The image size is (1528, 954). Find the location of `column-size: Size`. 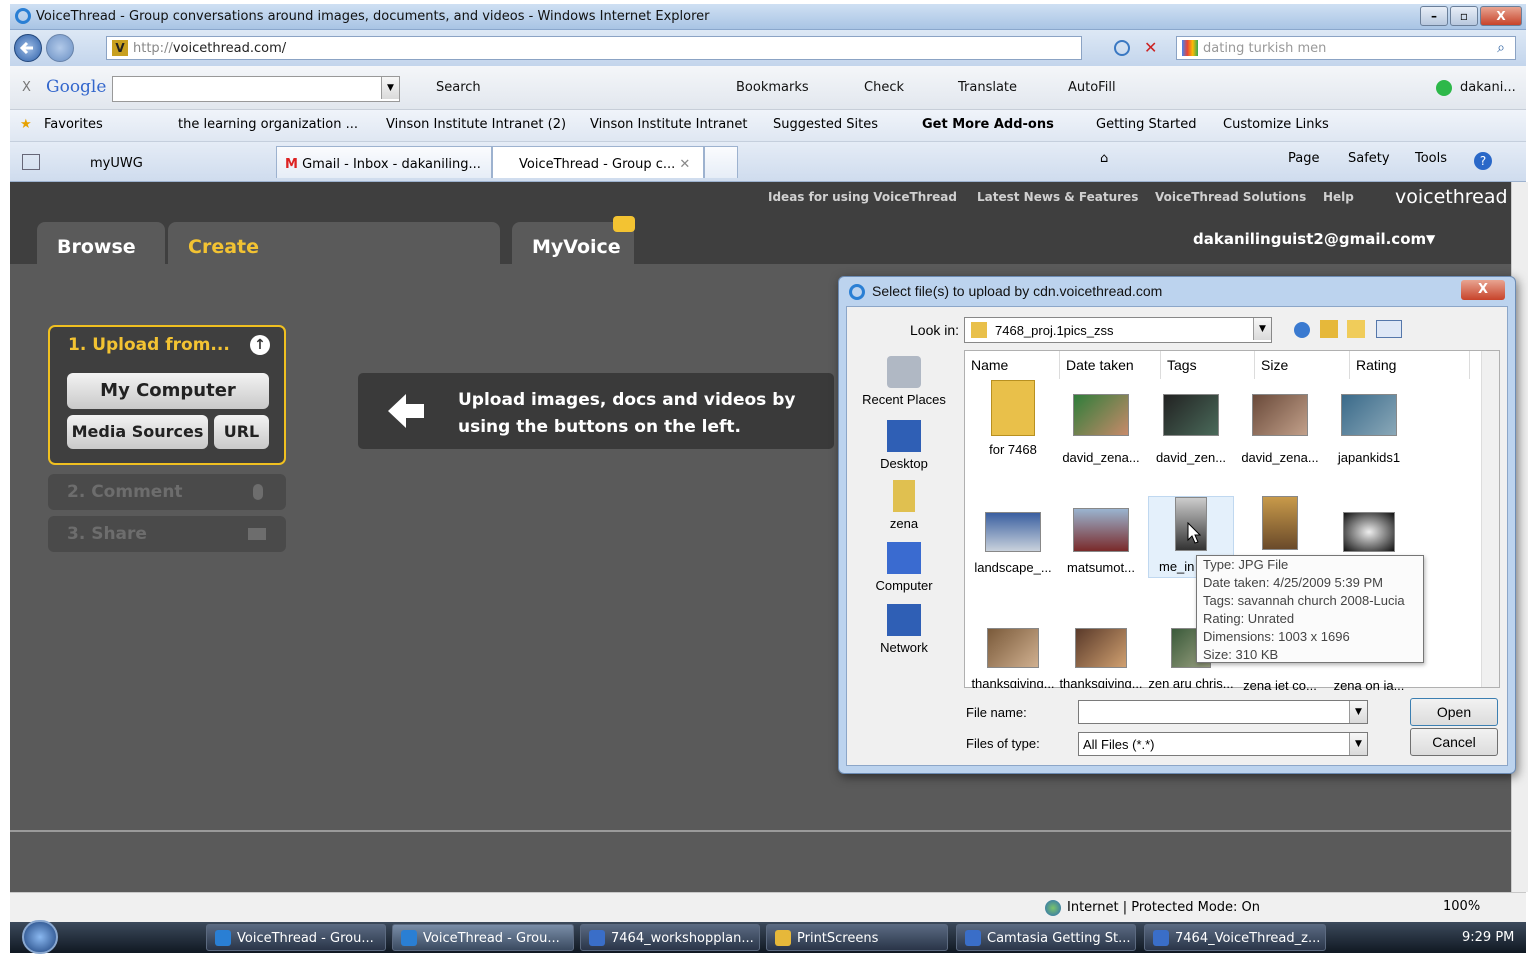

column-size: Size is located at coordinates (1302, 365).